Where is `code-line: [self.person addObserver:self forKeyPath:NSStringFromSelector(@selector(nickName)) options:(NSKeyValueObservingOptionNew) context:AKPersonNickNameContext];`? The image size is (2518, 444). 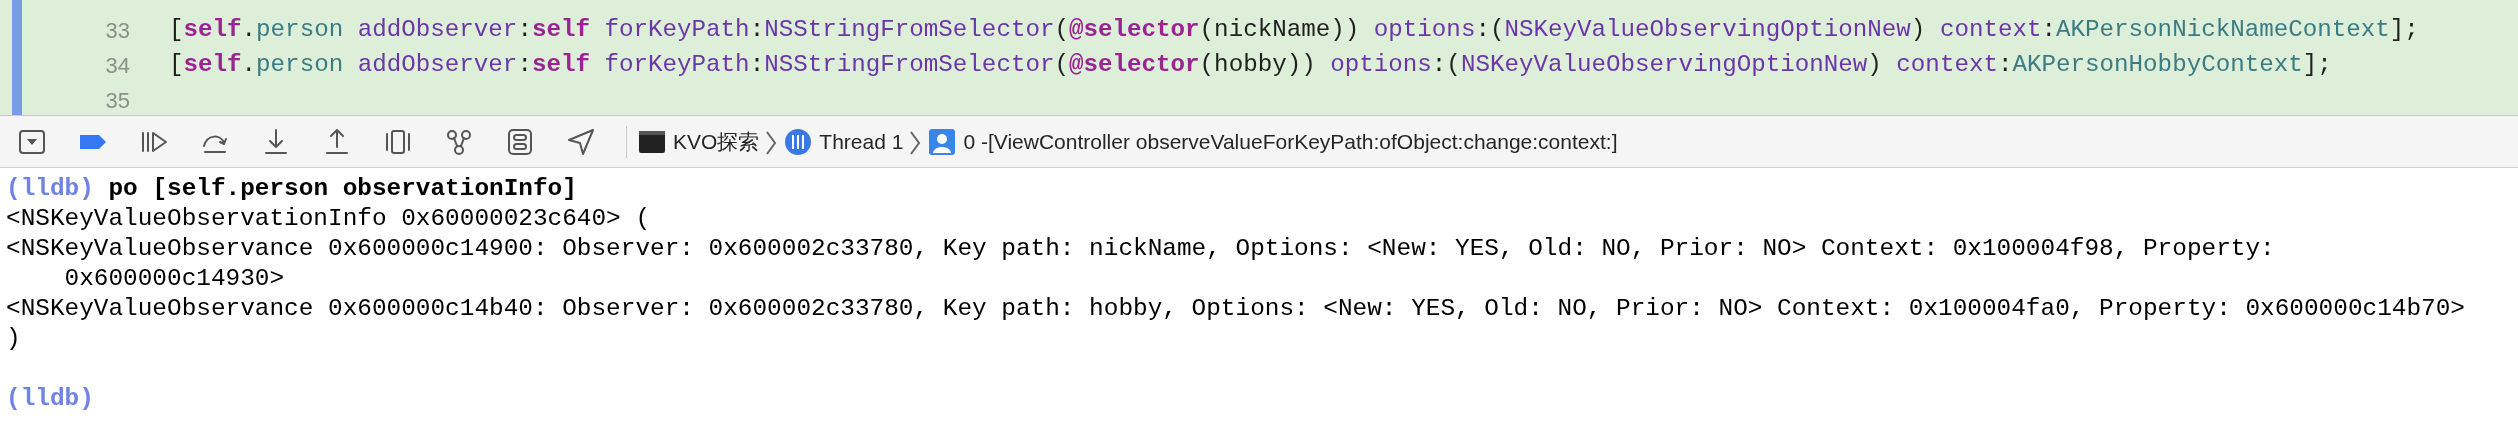
code-line: [self.person addObserver:self forKeyPath:NSStringFromSelector(@selector(nickName)) options:(NSKeyValueObservingOptionNew) context:AKPersonNickNameContext]; is located at coordinates (1294, 30).